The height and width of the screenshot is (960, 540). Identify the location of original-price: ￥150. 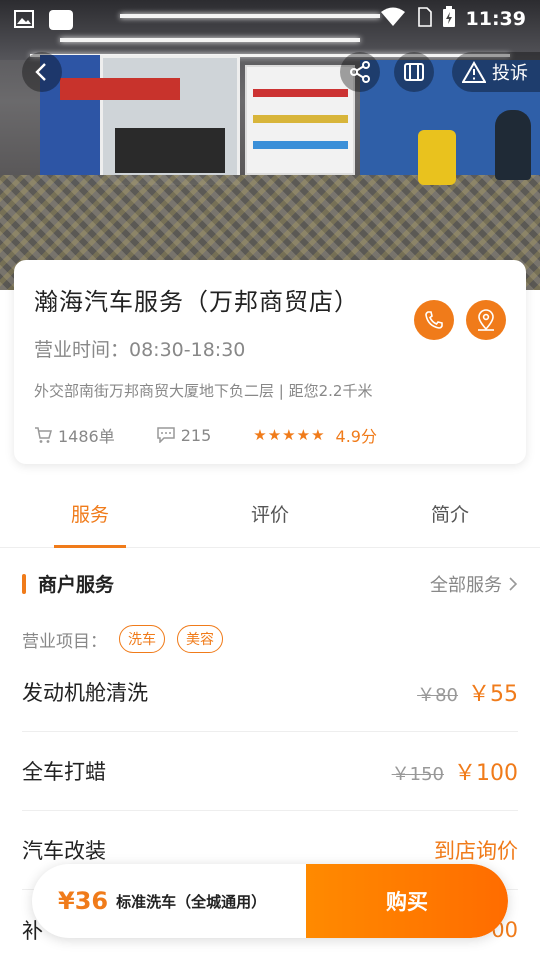
(417, 774).